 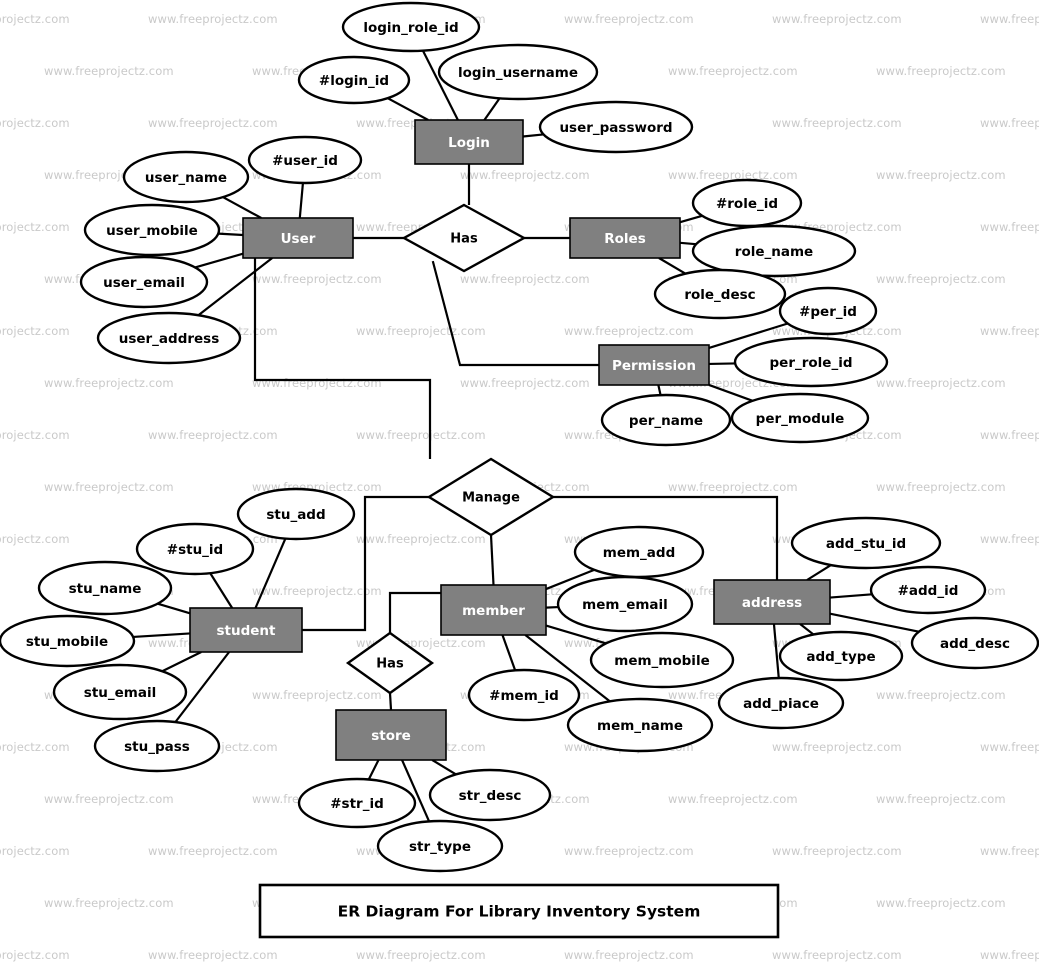 I want to click on attribute-connector-user_mobile, so click(x=230, y=234).